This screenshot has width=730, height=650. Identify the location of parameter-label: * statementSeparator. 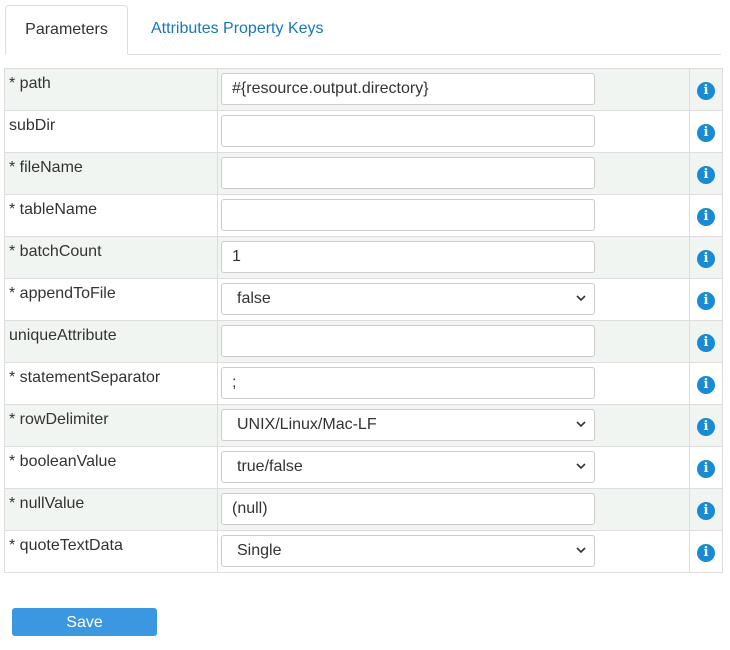
(85, 377).